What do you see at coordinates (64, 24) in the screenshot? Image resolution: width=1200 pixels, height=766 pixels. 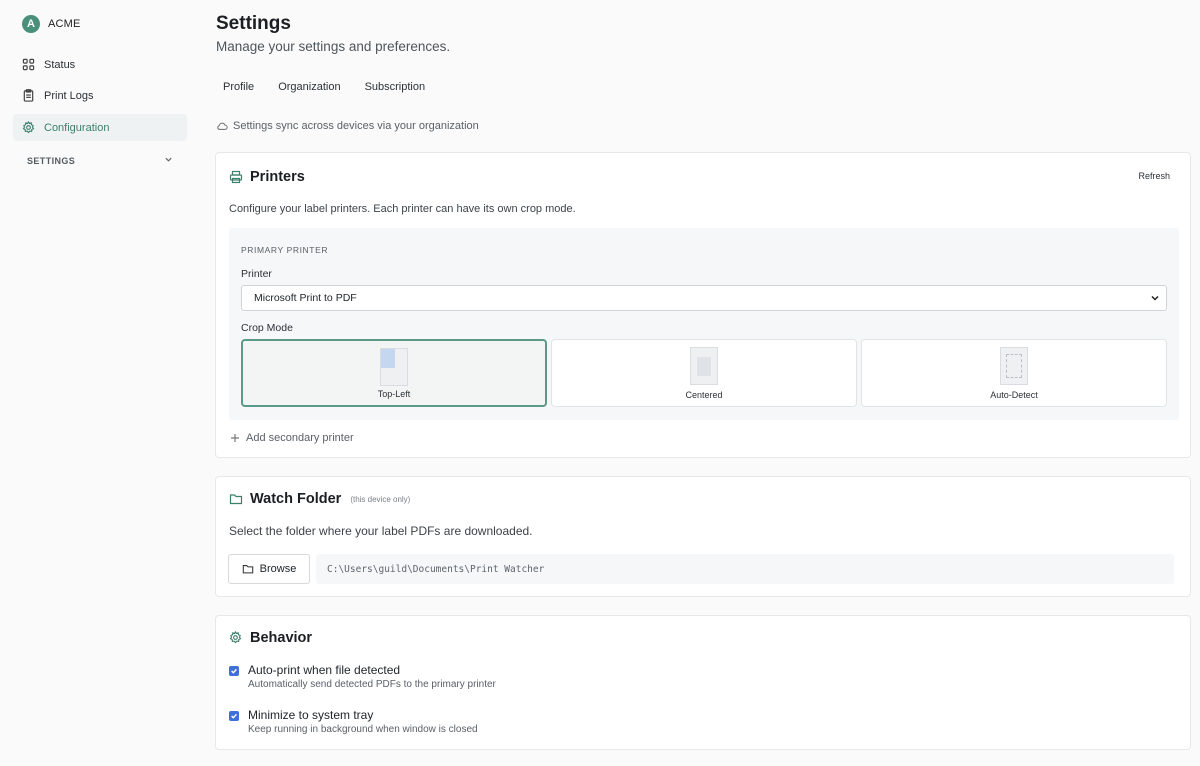 I see `brand-name: ACME` at bounding box center [64, 24].